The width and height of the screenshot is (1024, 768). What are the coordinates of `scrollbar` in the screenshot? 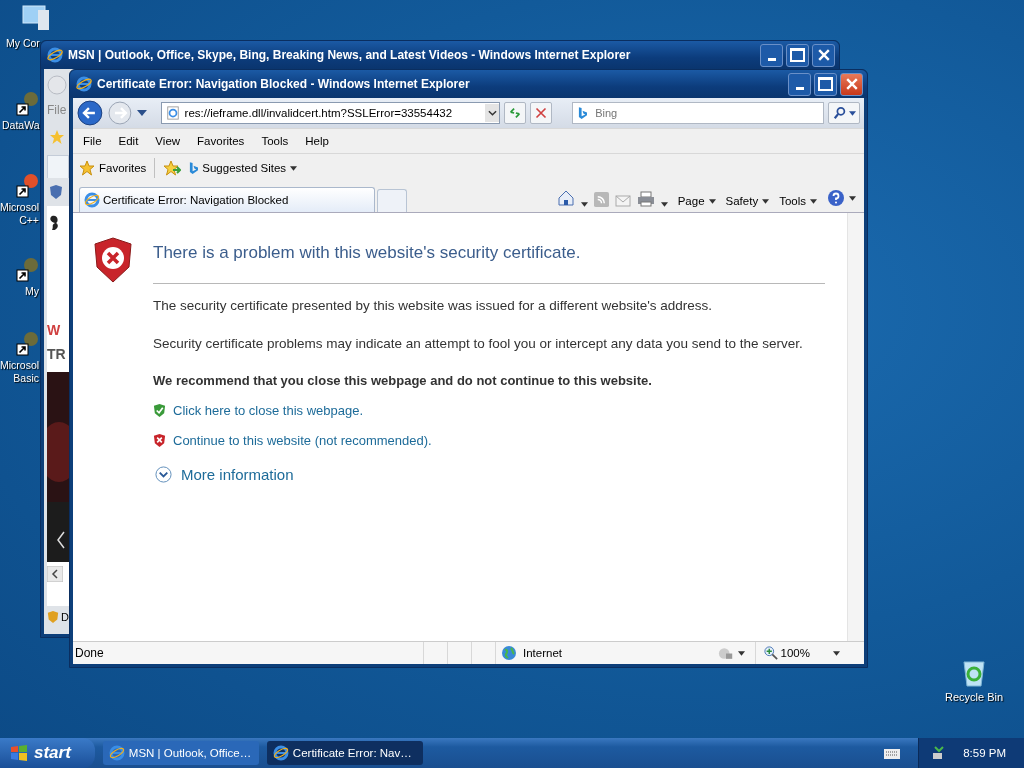 It's located at (855, 427).